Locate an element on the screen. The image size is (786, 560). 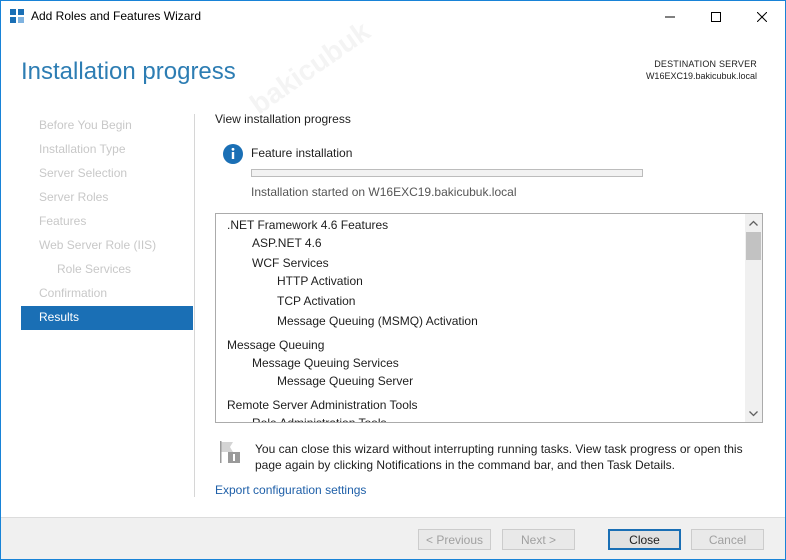
feature-list-item: ASP.NET 4.6 is located at coordinates (287, 243).